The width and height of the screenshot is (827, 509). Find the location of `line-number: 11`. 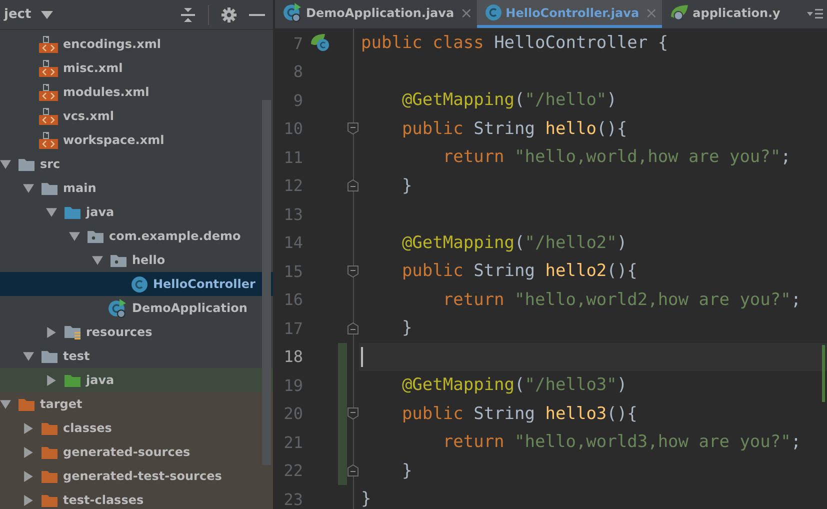

line-number: 11 is located at coordinates (292, 157).